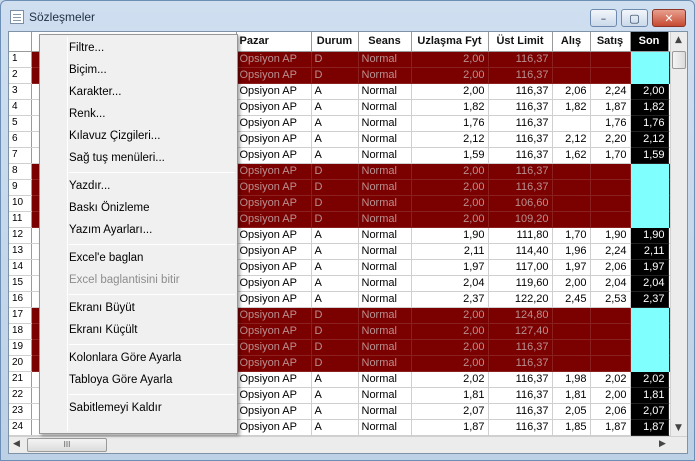 The width and height of the screenshot is (695, 461). What do you see at coordinates (571, 107) in the screenshot?
I see `cell-alis: 1,82` at bounding box center [571, 107].